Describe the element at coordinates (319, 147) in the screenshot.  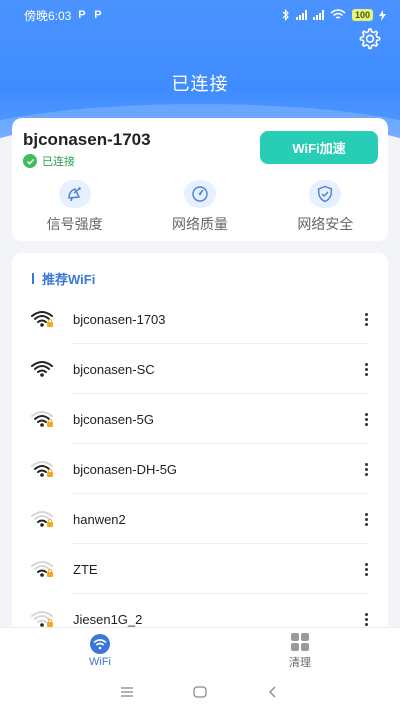
I see `wifi-boost-button: WiFi加速` at that location.